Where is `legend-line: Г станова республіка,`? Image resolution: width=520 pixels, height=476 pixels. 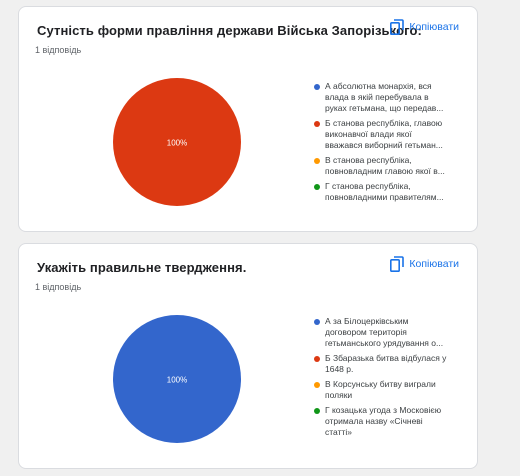 legend-line: Г станова республіка, is located at coordinates (368, 186).